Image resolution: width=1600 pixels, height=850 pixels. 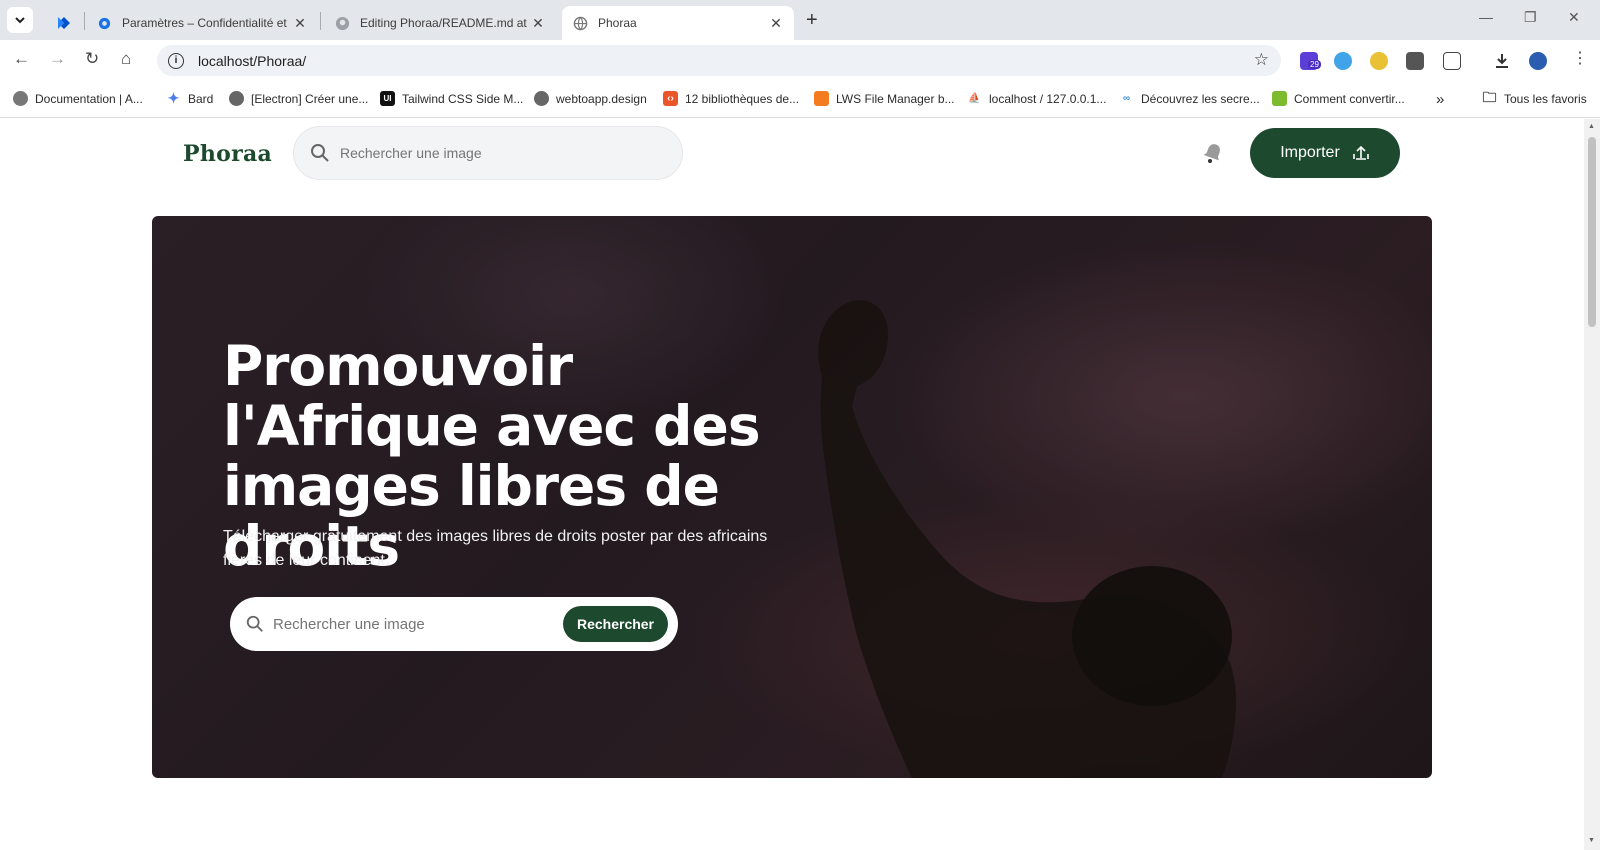 What do you see at coordinates (1591, 126) in the screenshot?
I see `scroll-up-icon: ▲` at bounding box center [1591, 126].